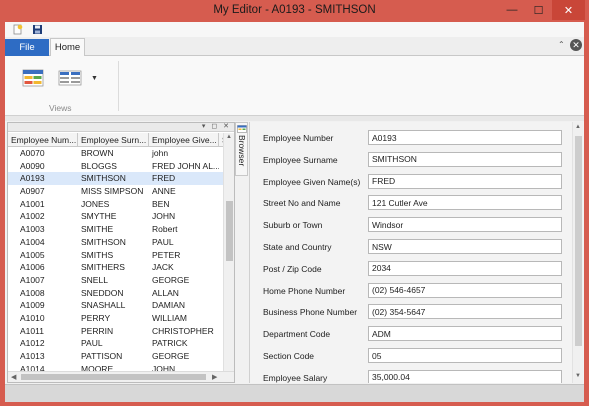 Image resolution: width=589 pixels, height=406 pixels. What do you see at coordinates (99, 216) in the screenshot?
I see `table-cell: SMYTHE` at bounding box center [99, 216].